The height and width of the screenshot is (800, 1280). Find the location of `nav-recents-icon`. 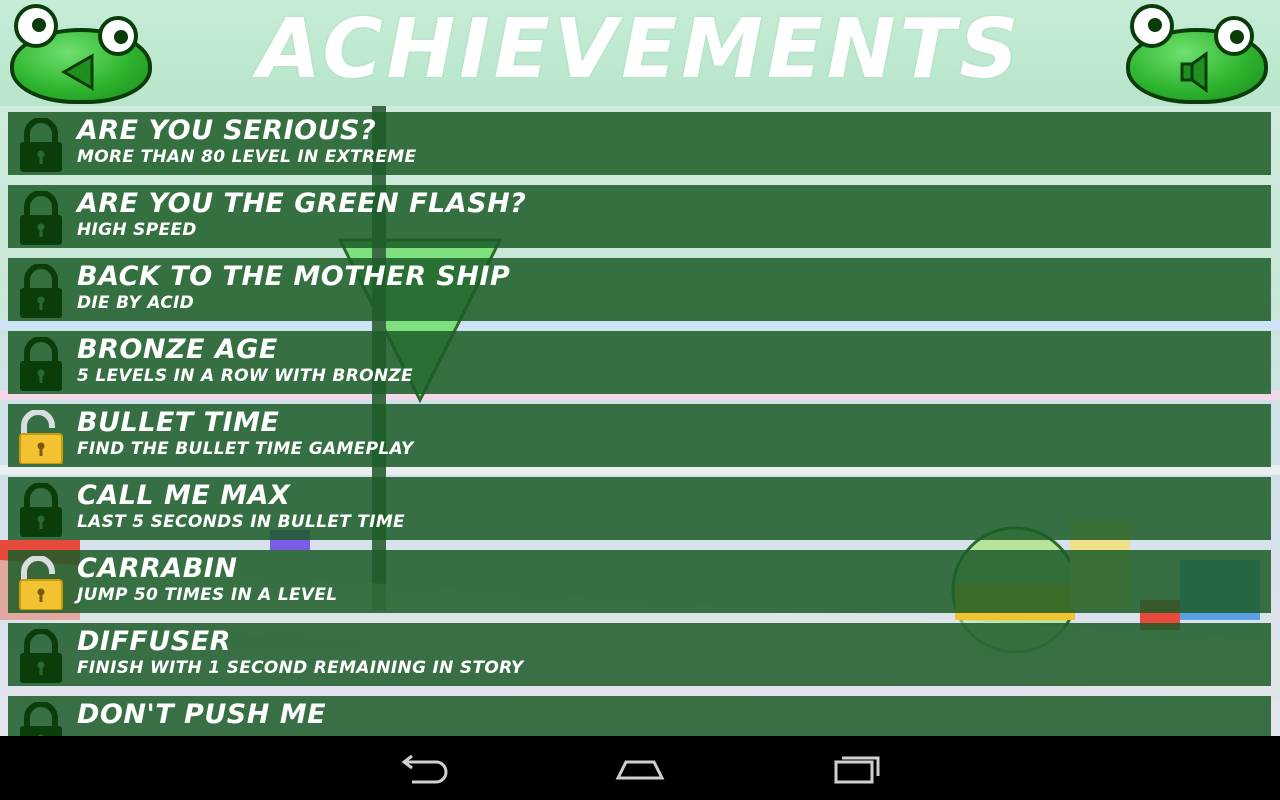

nav-recents-icon is located at coordinates (858, 768).